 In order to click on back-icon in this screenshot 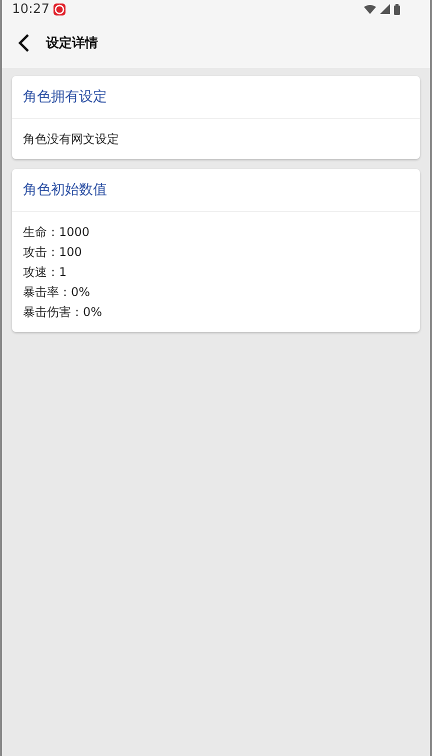, I will do `click(24, 43)`.